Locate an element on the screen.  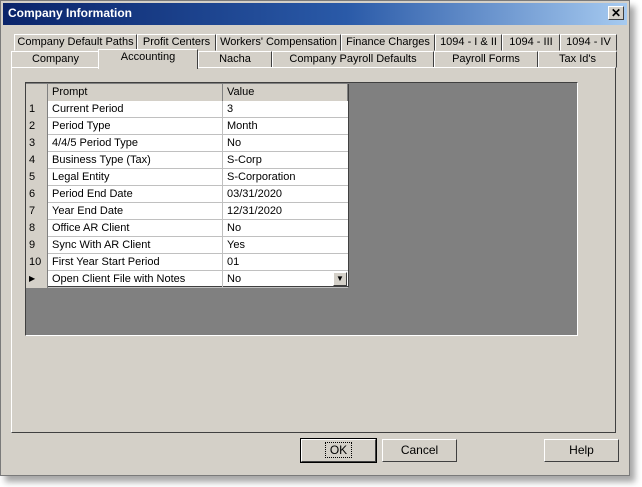
row-number: 8 is located at coordinates (37, 228).